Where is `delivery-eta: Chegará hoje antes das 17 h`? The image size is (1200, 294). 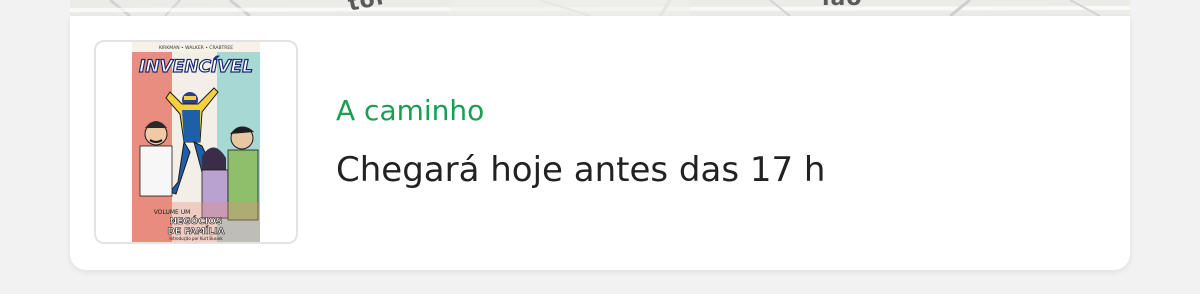 delivery-eta: Chegará hoje antes das 17 h is located at coordinates (581, 170).